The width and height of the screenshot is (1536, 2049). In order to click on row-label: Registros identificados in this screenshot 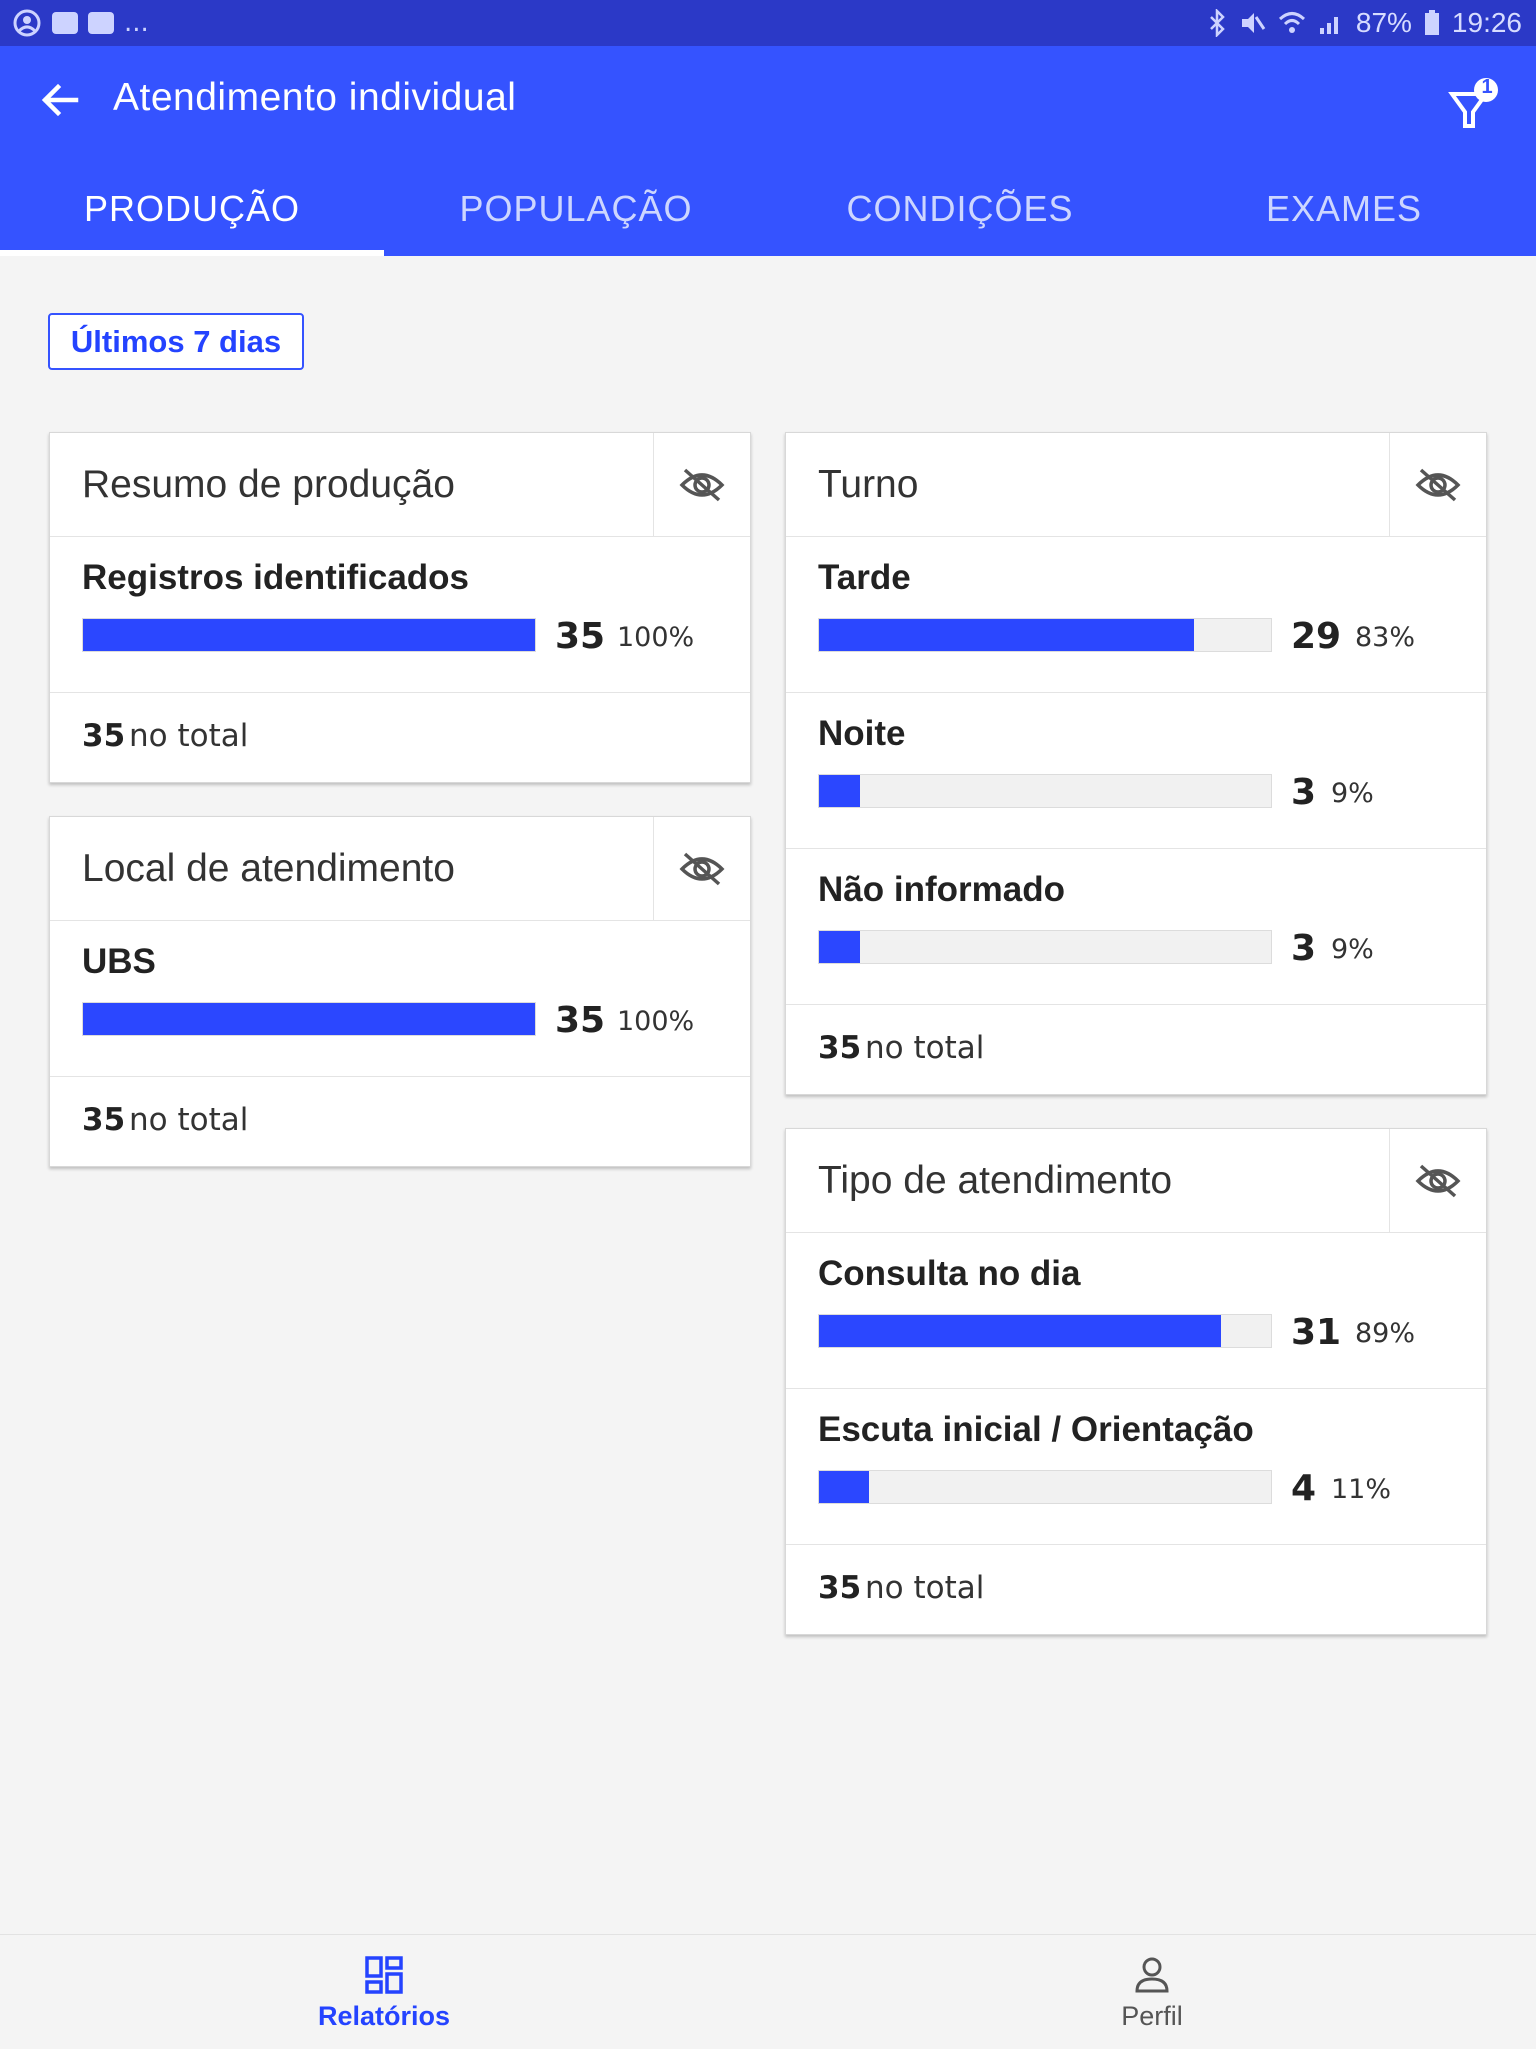, I will do `click(276, 577)`.